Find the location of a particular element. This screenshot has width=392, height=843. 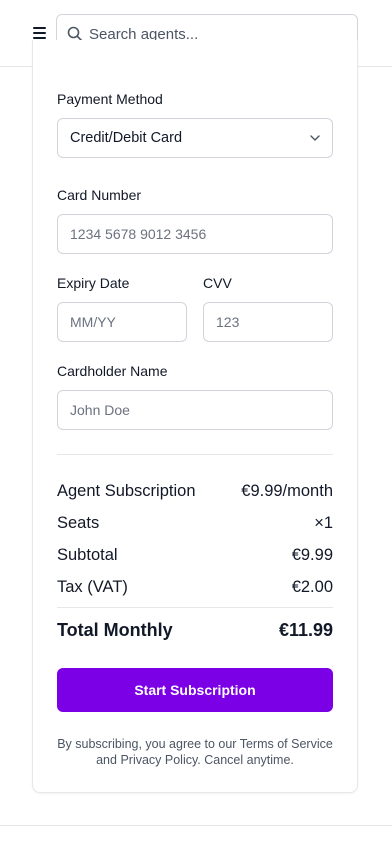

start-subscription-button: Start Subscription is located at coordinates (195, 690).